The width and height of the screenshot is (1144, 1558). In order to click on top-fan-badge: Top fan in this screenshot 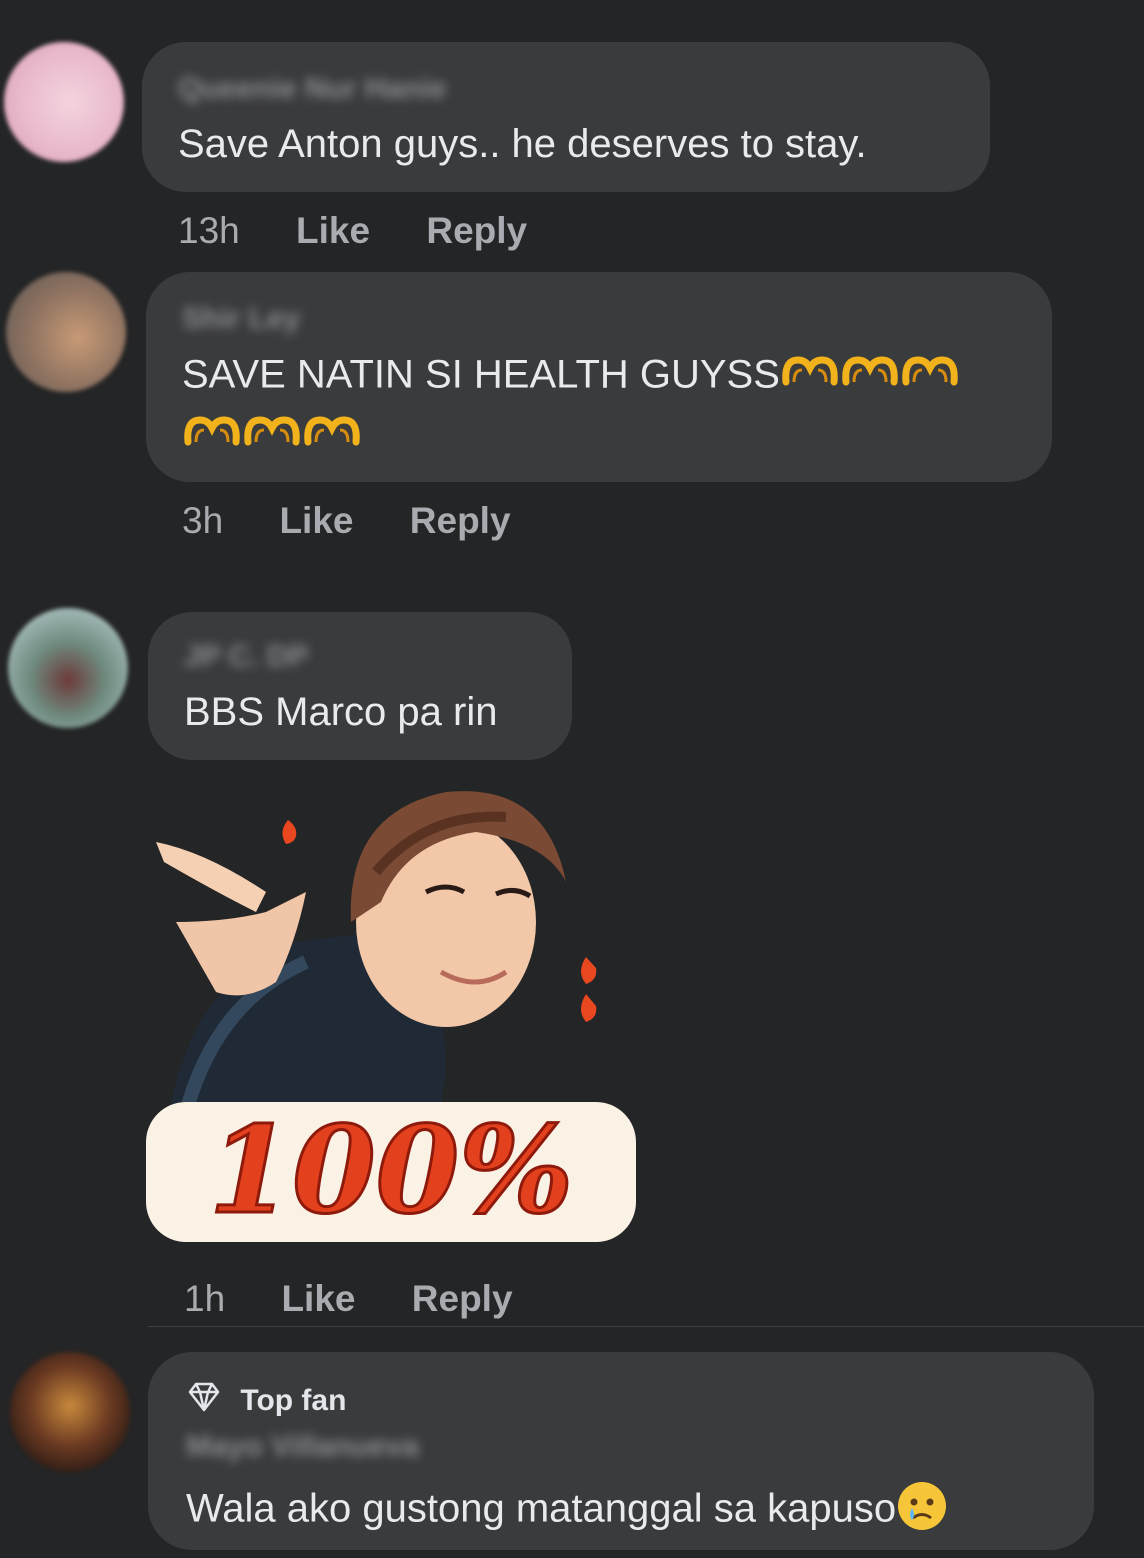, I will do `click(266, 1401)`.